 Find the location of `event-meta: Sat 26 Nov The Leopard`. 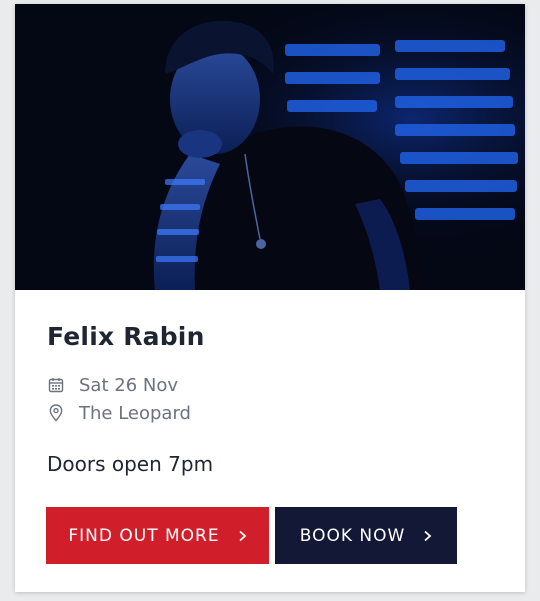

event-meta: Sat 26 Nov The Leopard is located at coordinates (272, 399).